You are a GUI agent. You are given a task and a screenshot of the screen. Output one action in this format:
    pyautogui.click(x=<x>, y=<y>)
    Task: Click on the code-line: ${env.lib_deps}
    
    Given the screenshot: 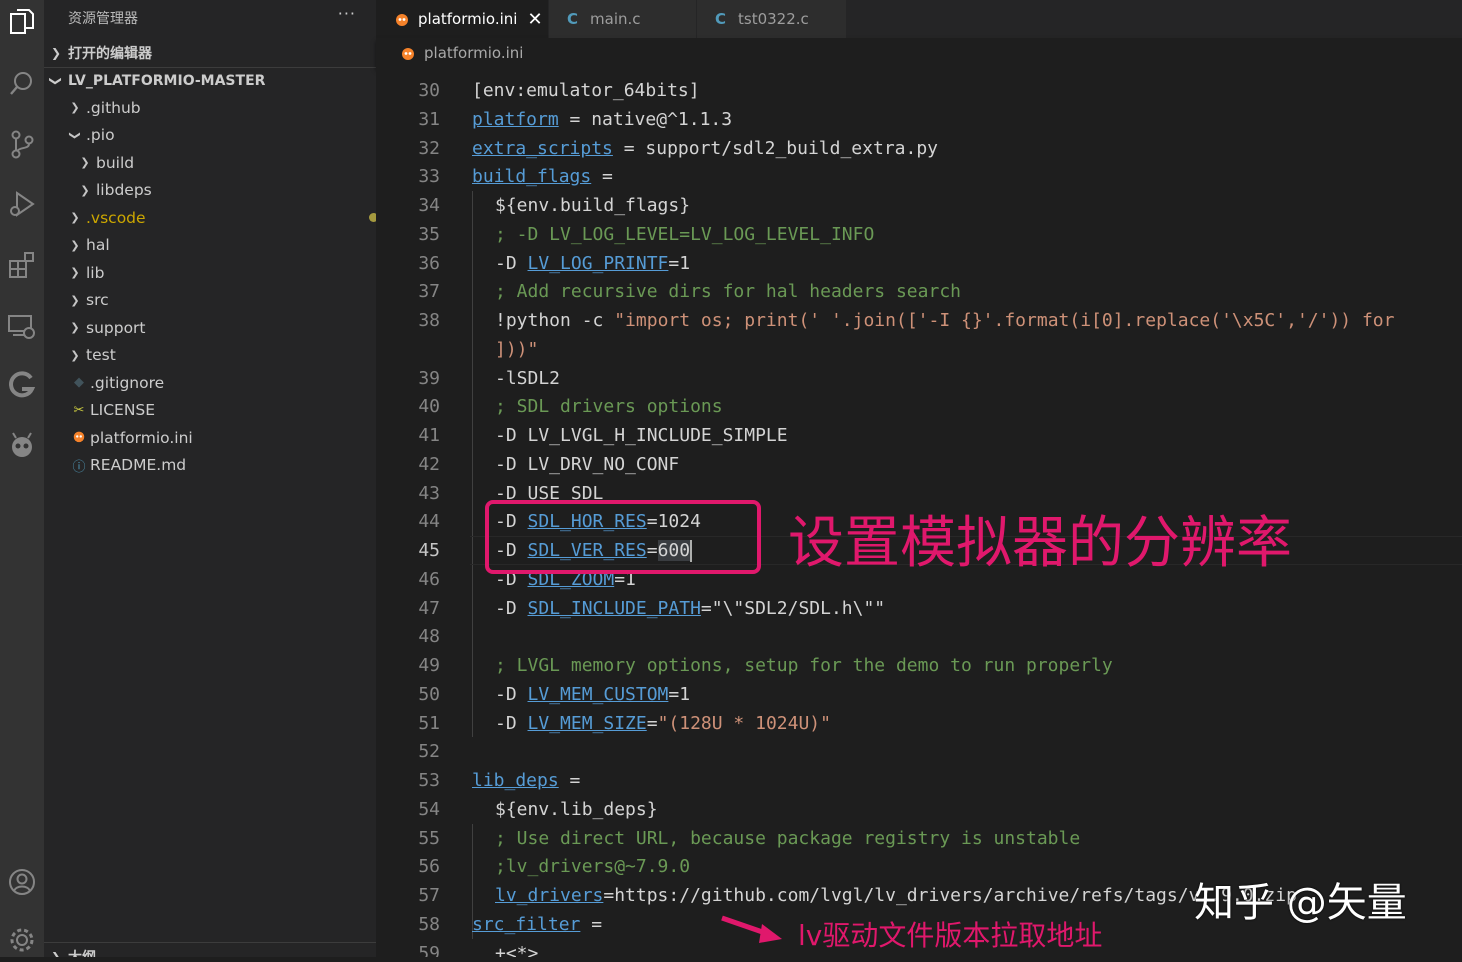 What is the action you would take?
    pyautogui.click(x=576, y=809)
    